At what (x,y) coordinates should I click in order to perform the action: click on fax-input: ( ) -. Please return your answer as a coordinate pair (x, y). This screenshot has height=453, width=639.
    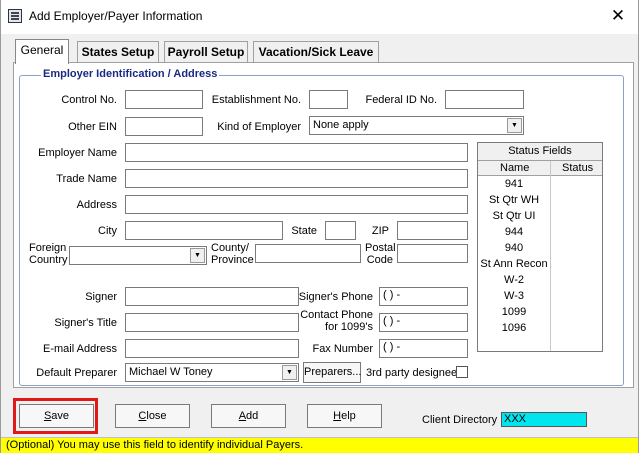
    Looking at the image, I should click on (423, 348).